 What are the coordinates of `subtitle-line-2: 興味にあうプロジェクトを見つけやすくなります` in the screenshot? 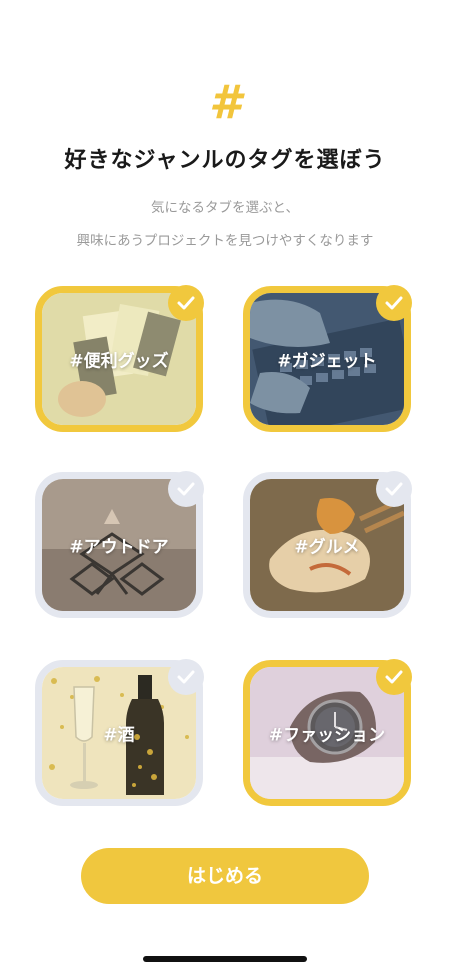 It's located at (225, 241).